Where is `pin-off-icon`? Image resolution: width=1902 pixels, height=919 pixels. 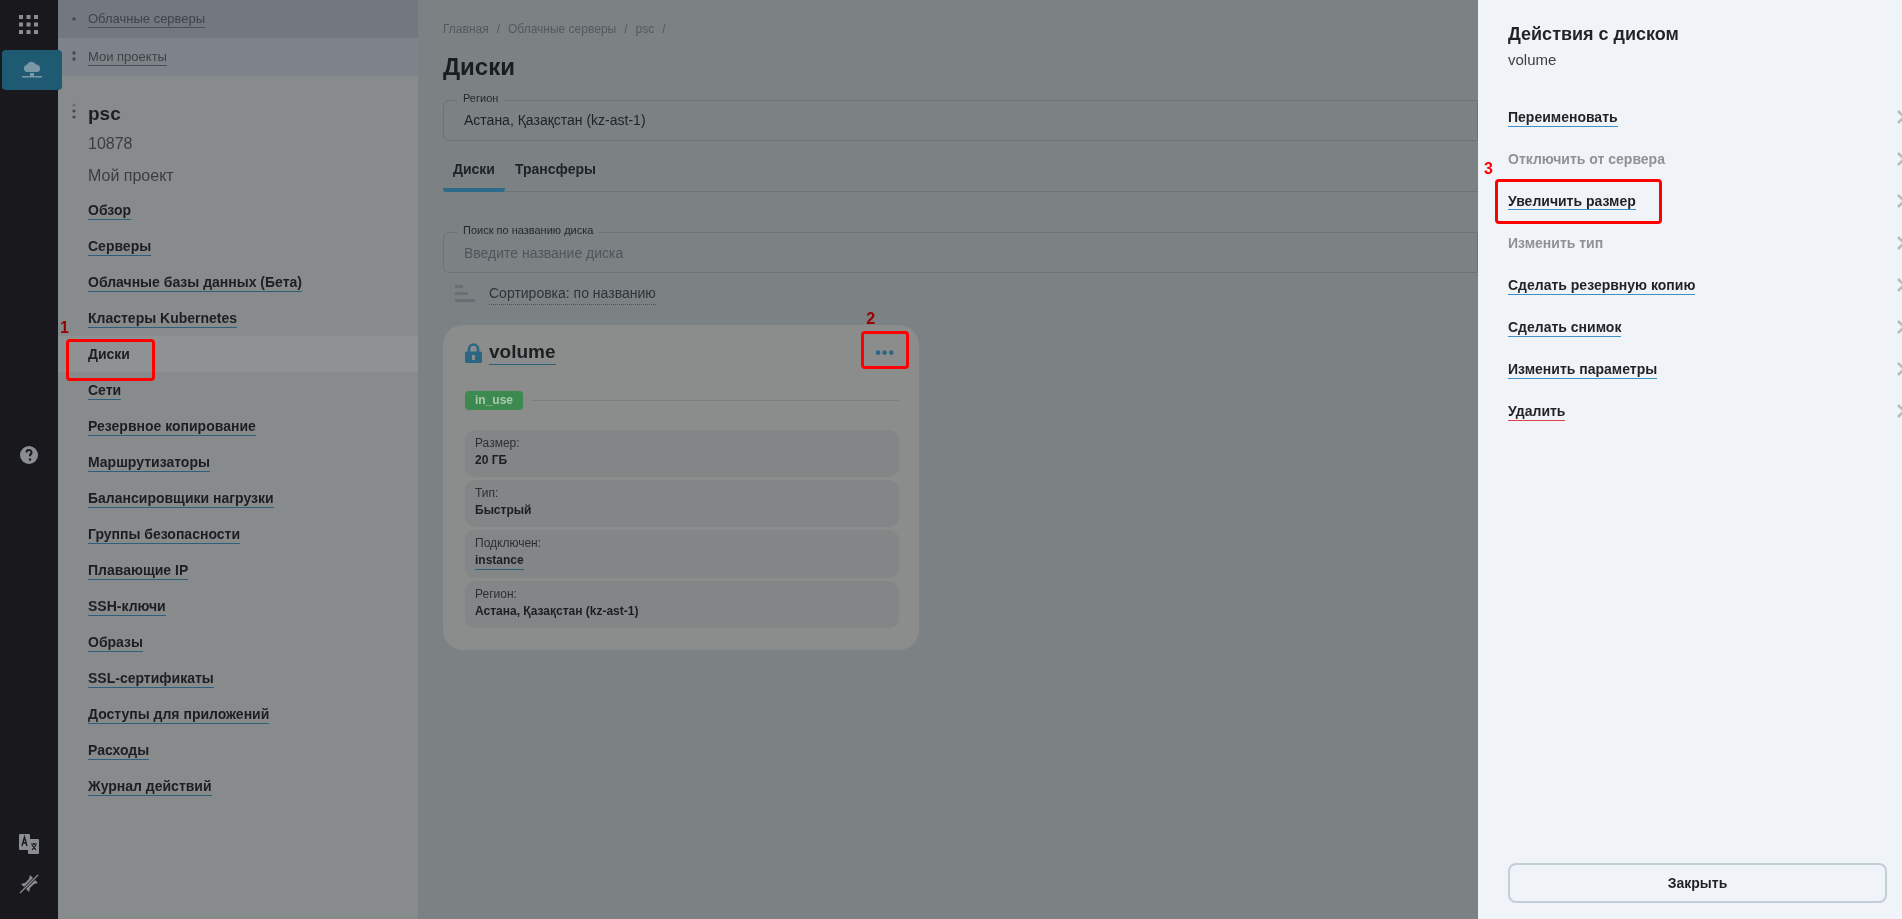 pin-off-icon is located at coordinates (29, 884).